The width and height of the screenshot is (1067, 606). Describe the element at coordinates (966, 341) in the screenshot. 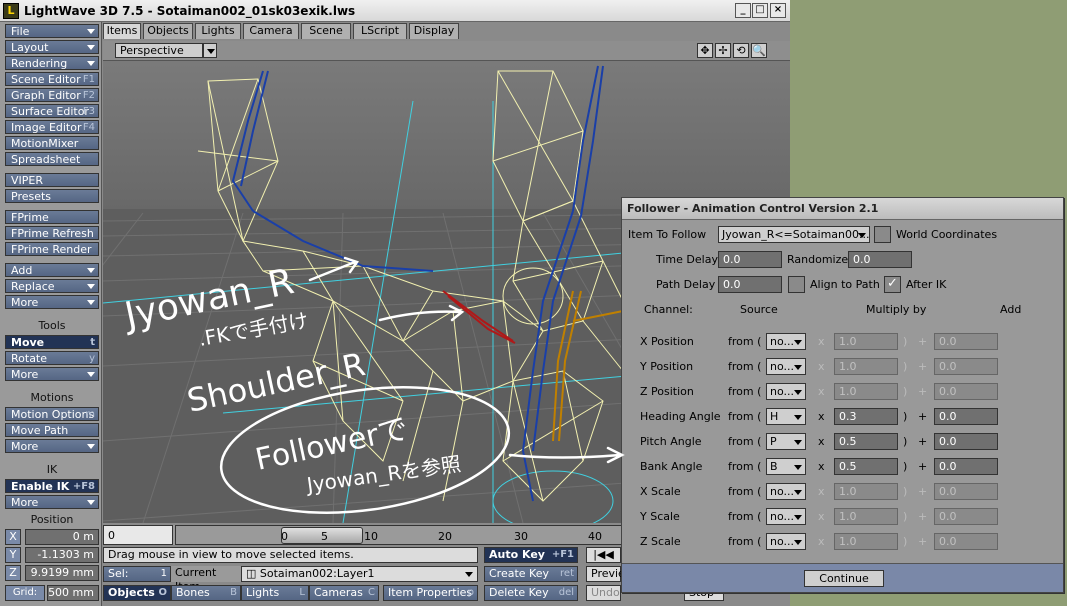

I see `add-field-x-position: 0.0` at that location.